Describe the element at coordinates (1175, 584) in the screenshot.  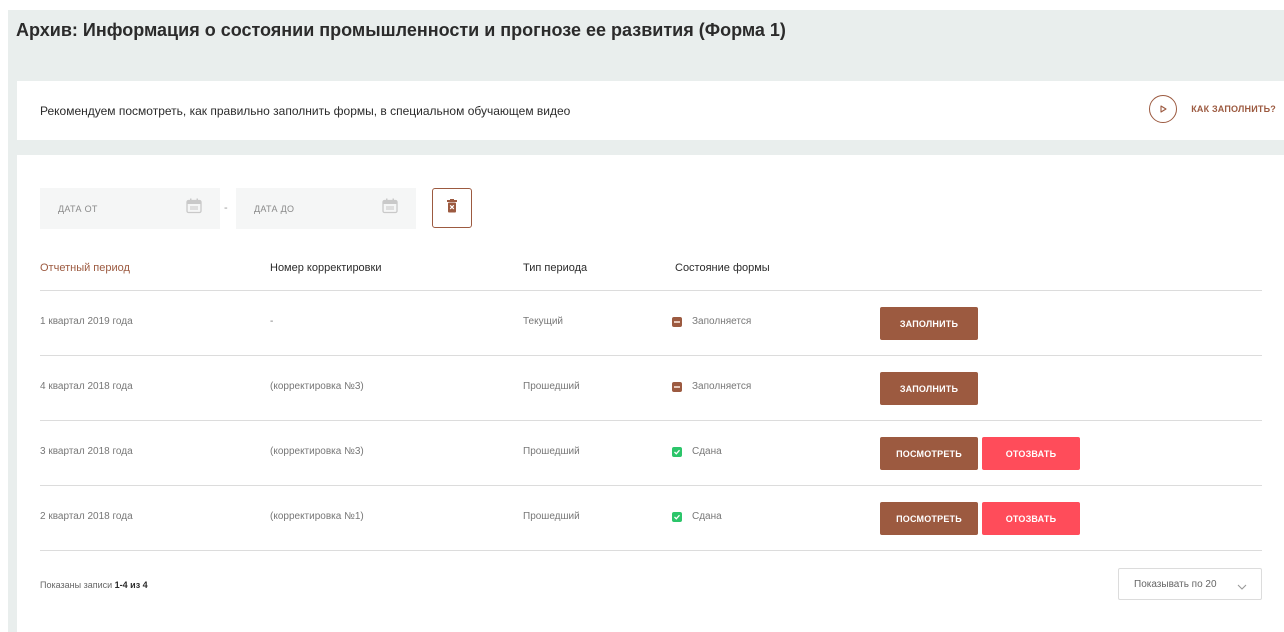
I see `page-size-value: Показывать по 20` at that location.